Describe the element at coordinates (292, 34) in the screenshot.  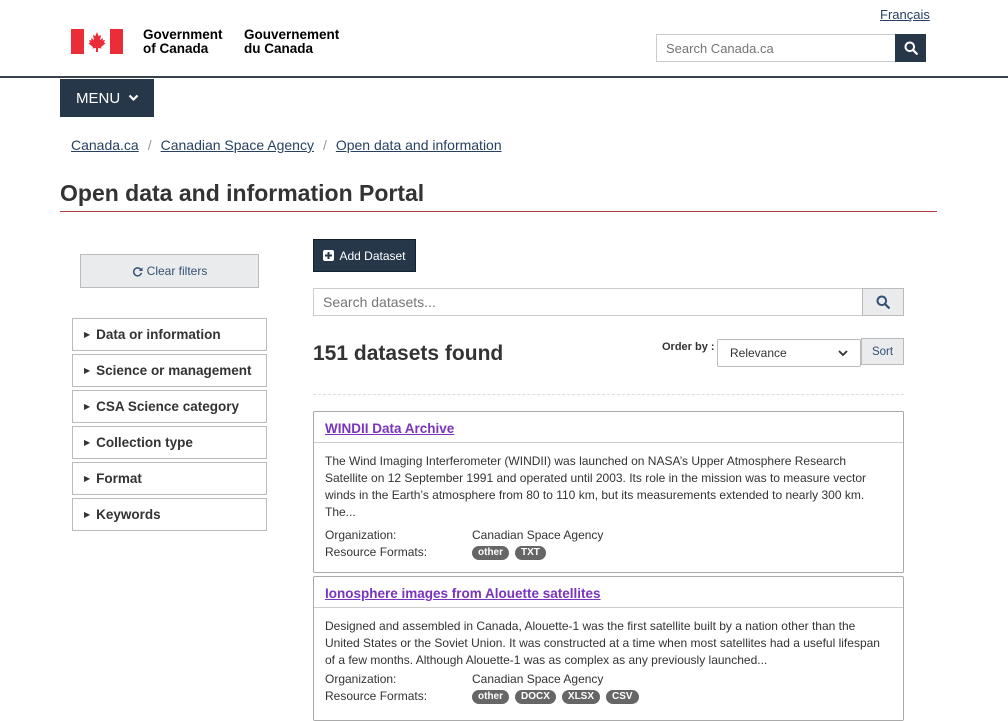
I see `signature-fr-line1: Gouvernement` at that location.